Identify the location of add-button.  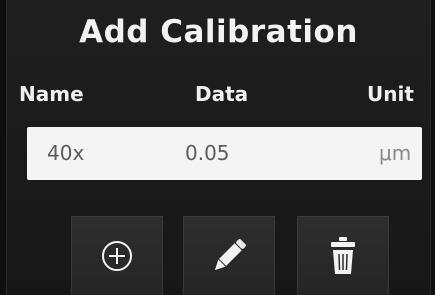
(117, 255).